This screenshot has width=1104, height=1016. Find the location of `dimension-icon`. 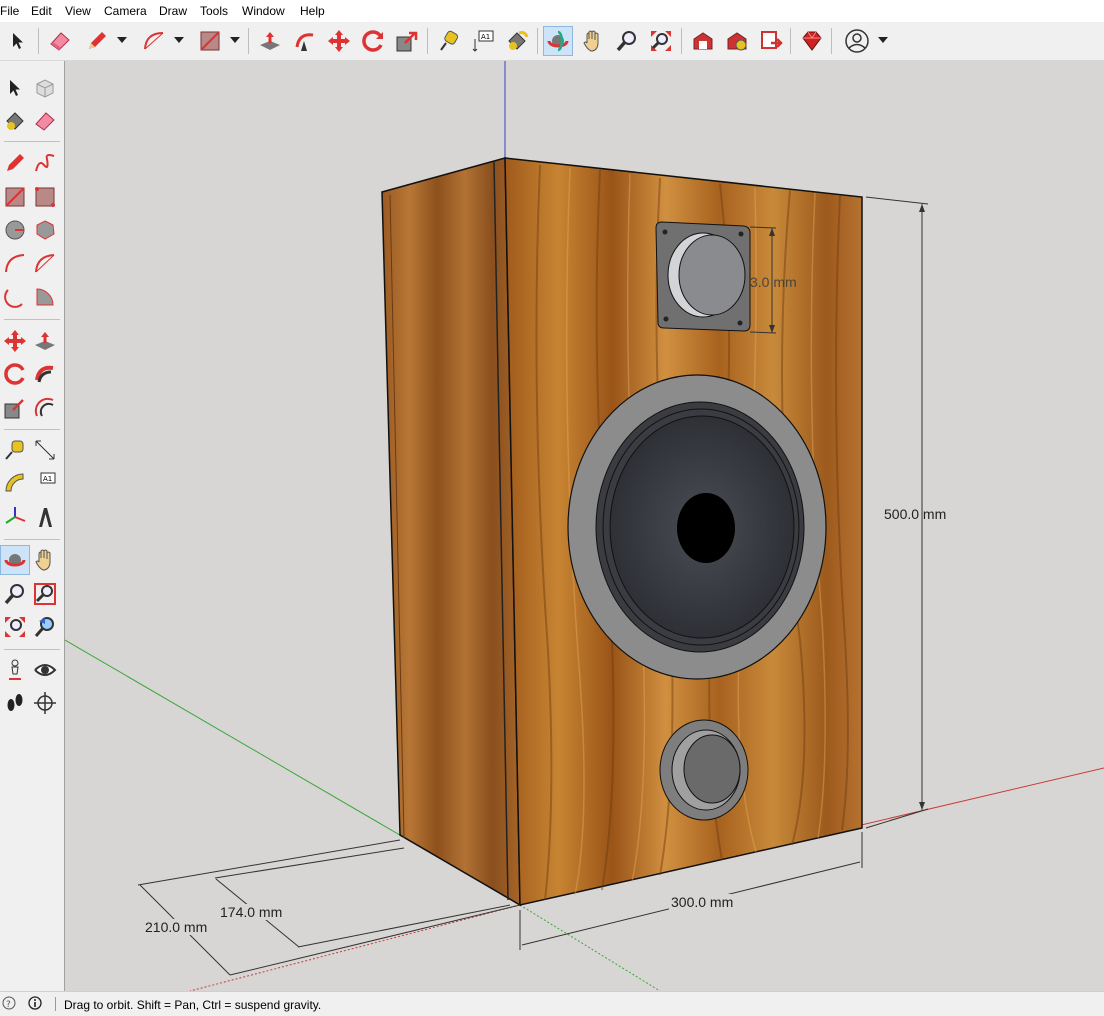

dimension-icon is located at coordinates (45, 450).